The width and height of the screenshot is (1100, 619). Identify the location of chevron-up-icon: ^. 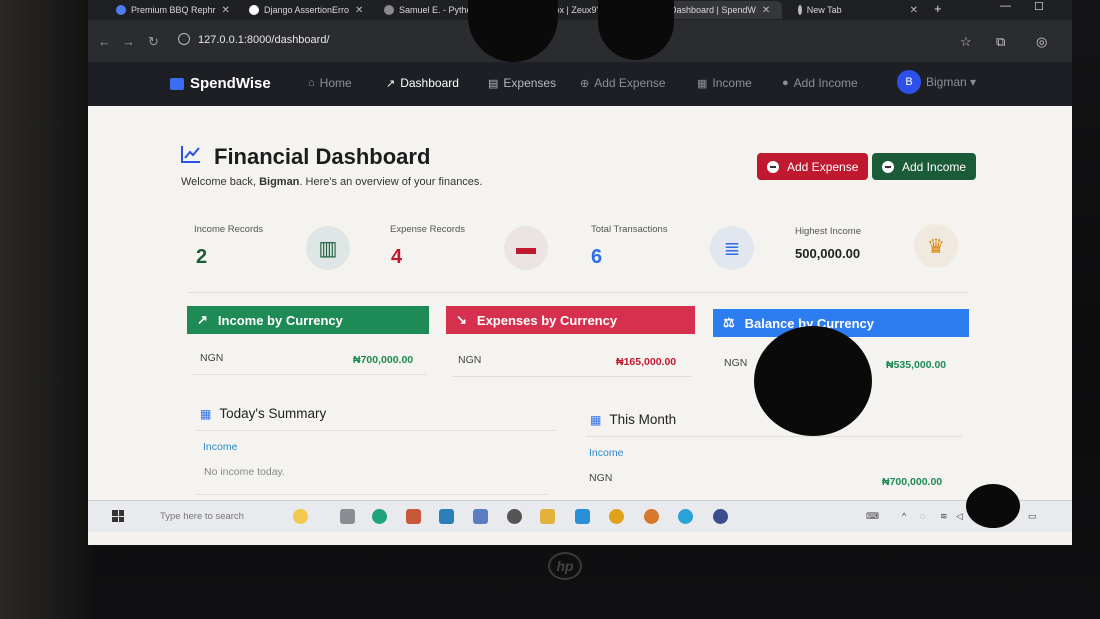
(904, 516).